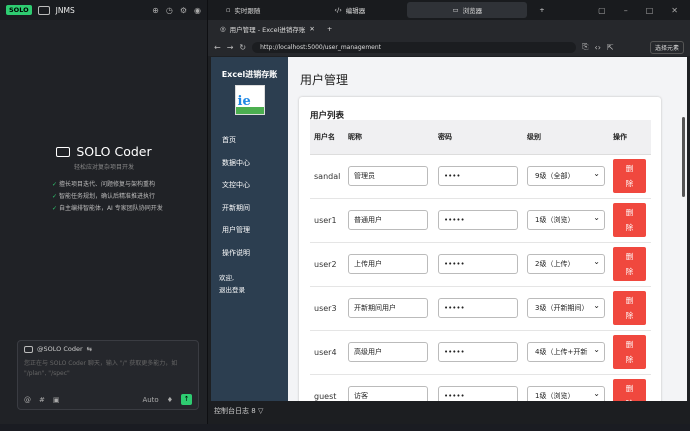 The height and width of the screenshot is (431, 690). I want to click on welcome-text: 欢迎,, so click(227, 278).